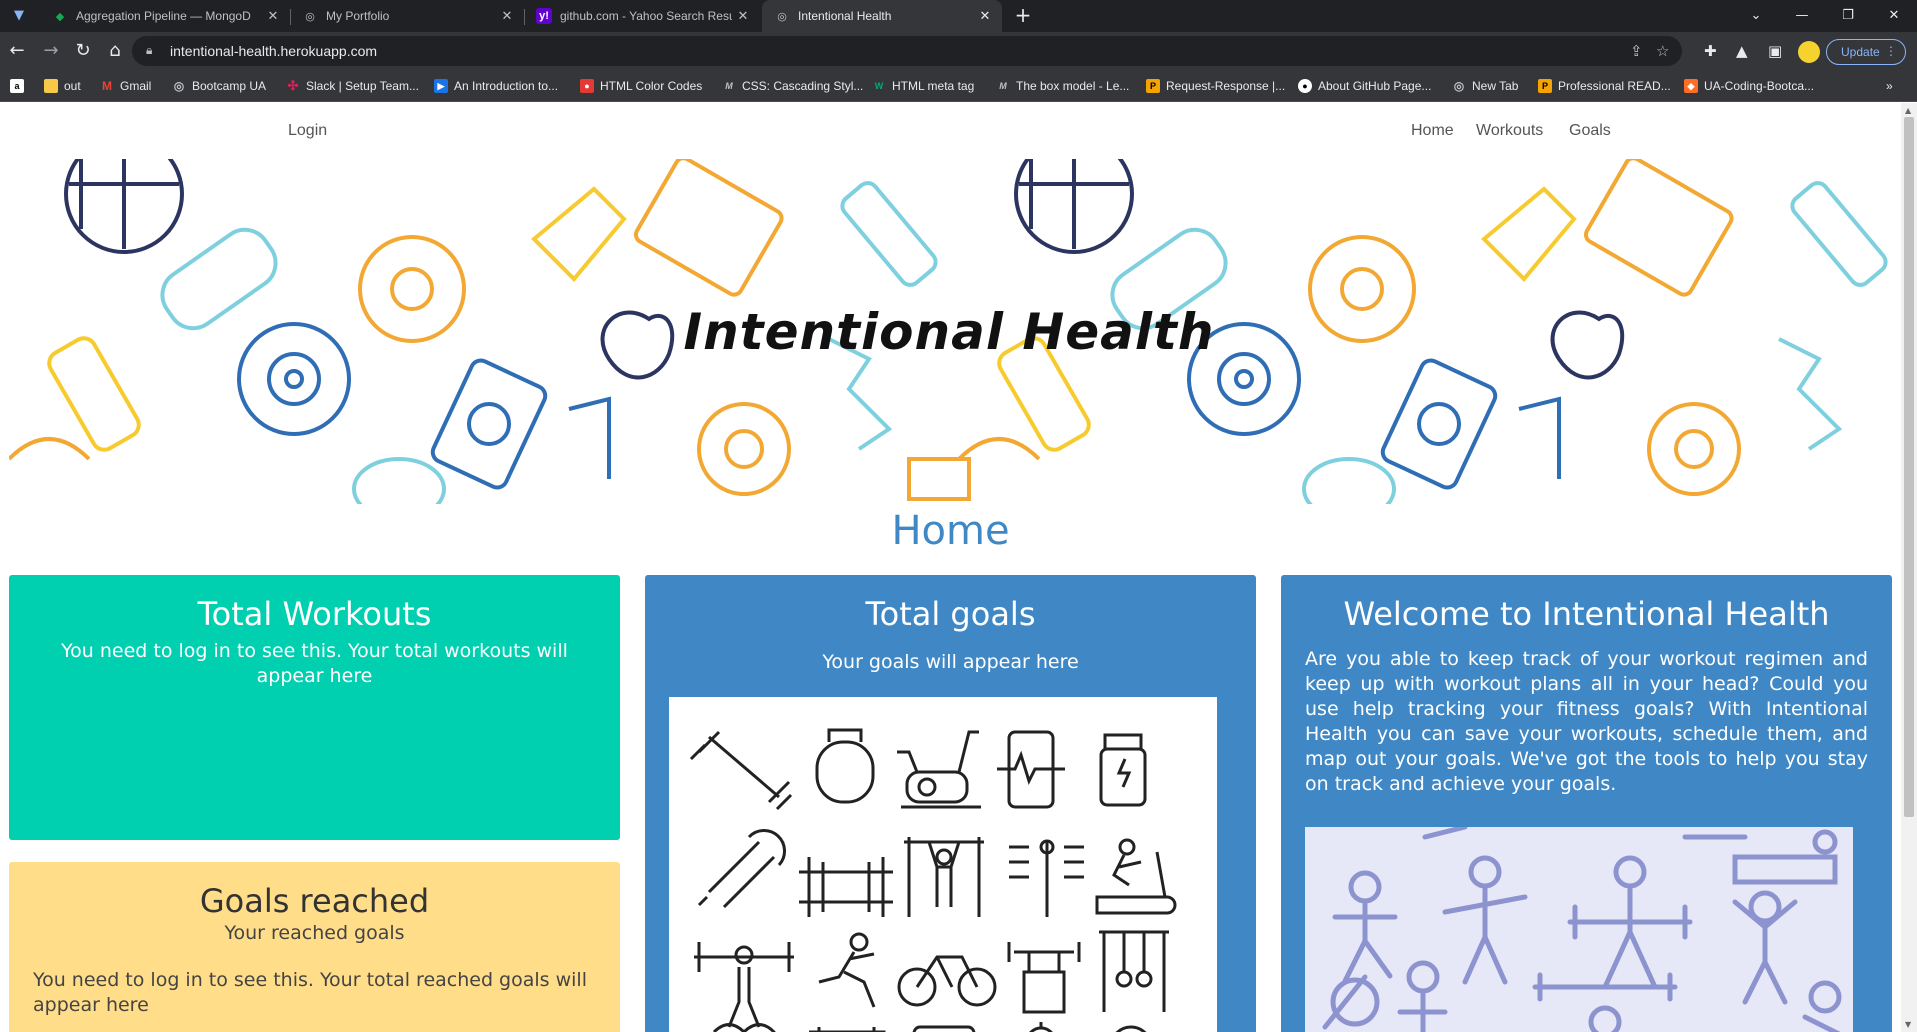 This screenshot has width=1917, height=1032. Describe the element at coordinates (1636, 51) in the screenshot. I see `share-icon: ⇪` at that location.